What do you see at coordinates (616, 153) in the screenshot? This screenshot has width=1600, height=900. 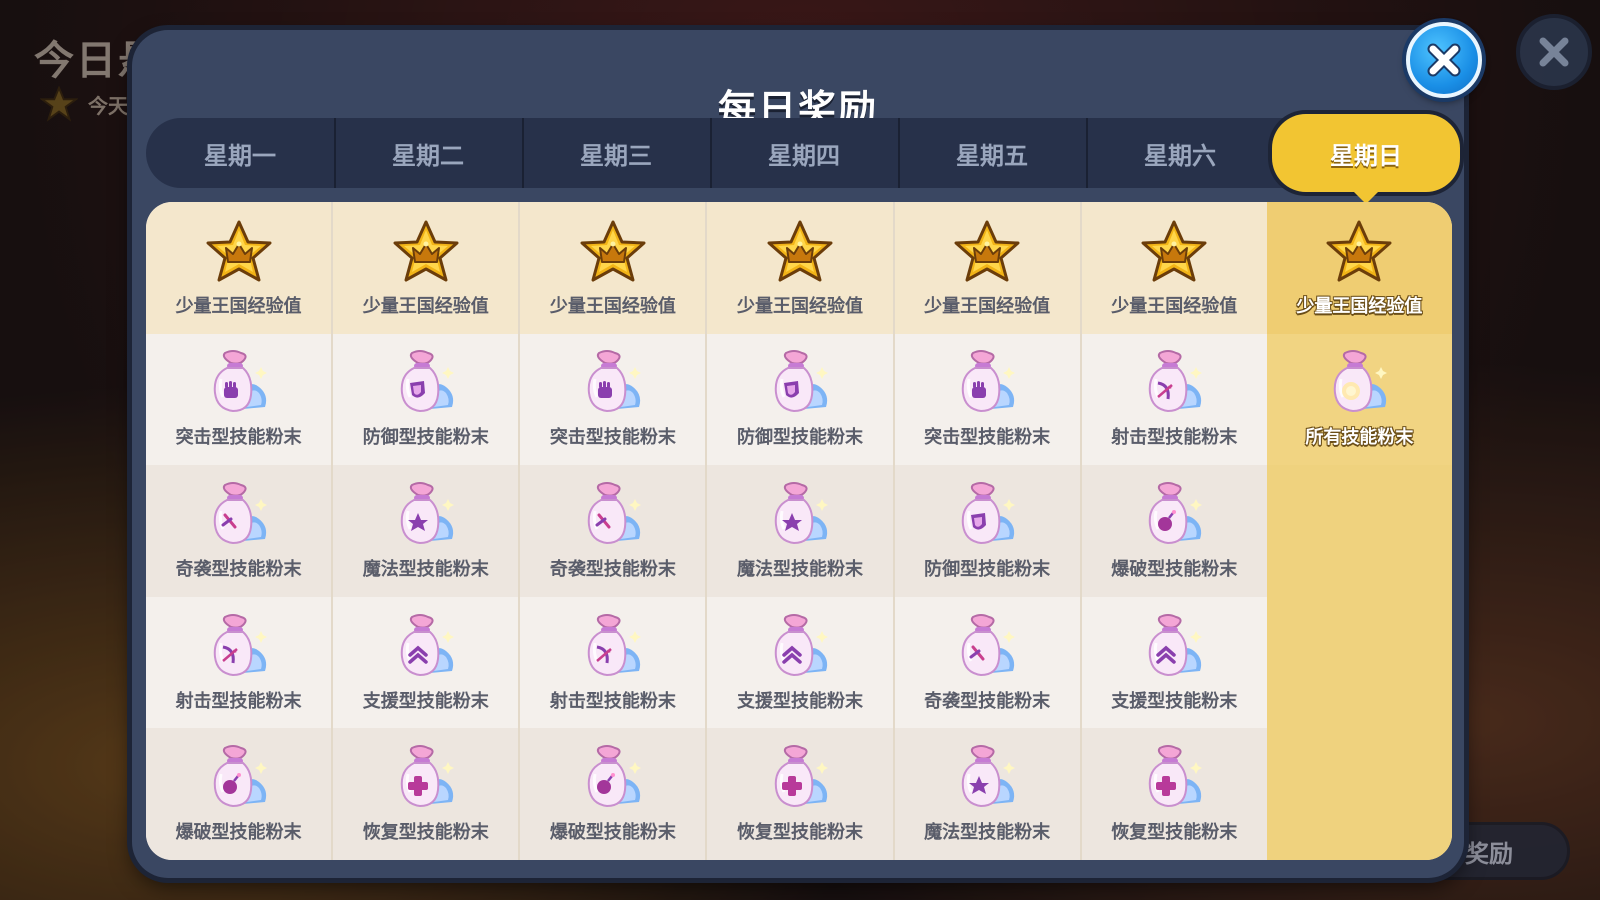 I see `tab-3: 星期三` at bounding box center [616, 153].